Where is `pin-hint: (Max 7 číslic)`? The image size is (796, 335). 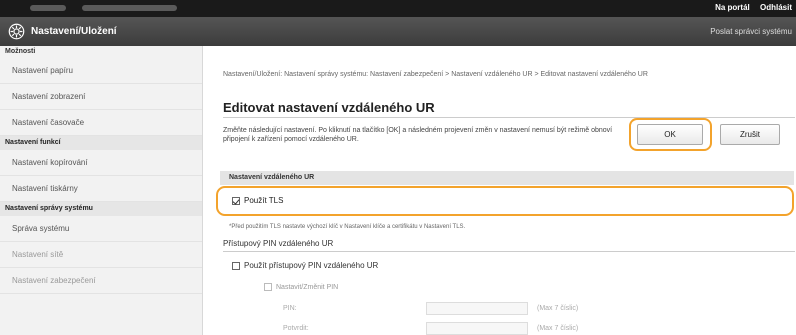
pin-hint: (Max 7 číslic) is located at coordinates (558, 308).